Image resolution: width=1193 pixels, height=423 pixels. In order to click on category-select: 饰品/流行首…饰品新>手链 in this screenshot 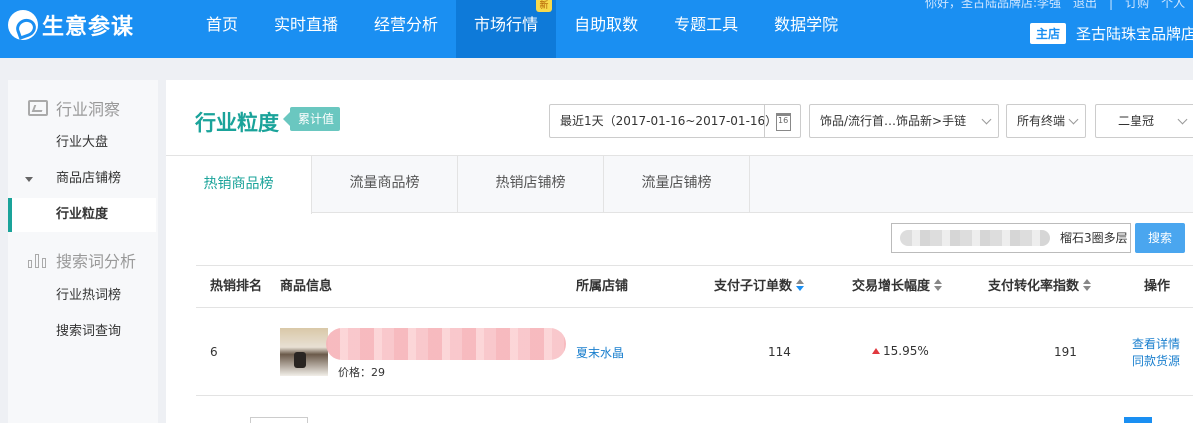, I will do `click(904, 121)`.